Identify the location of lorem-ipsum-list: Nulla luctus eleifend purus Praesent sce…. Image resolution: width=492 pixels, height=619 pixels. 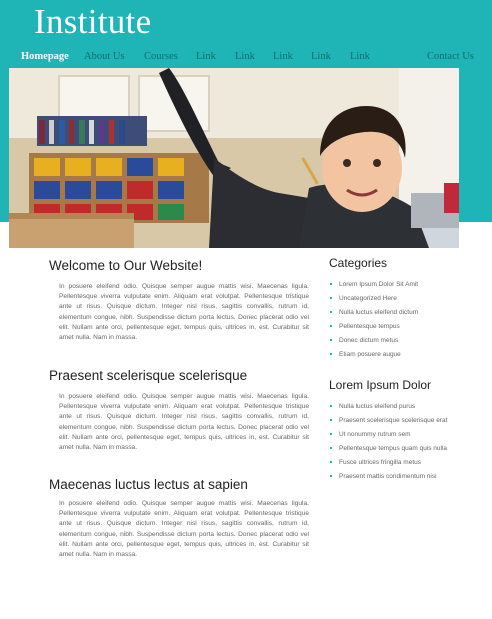
(396, 444).